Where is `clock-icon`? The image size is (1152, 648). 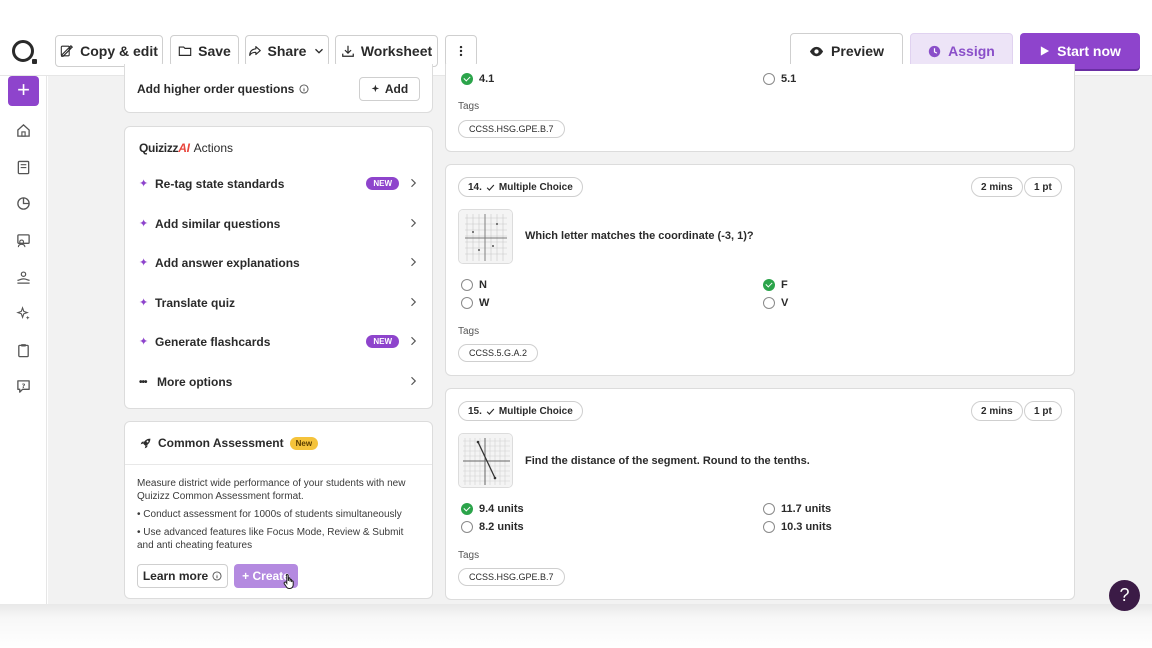 clock-icon is located at coordinates (934, 51).